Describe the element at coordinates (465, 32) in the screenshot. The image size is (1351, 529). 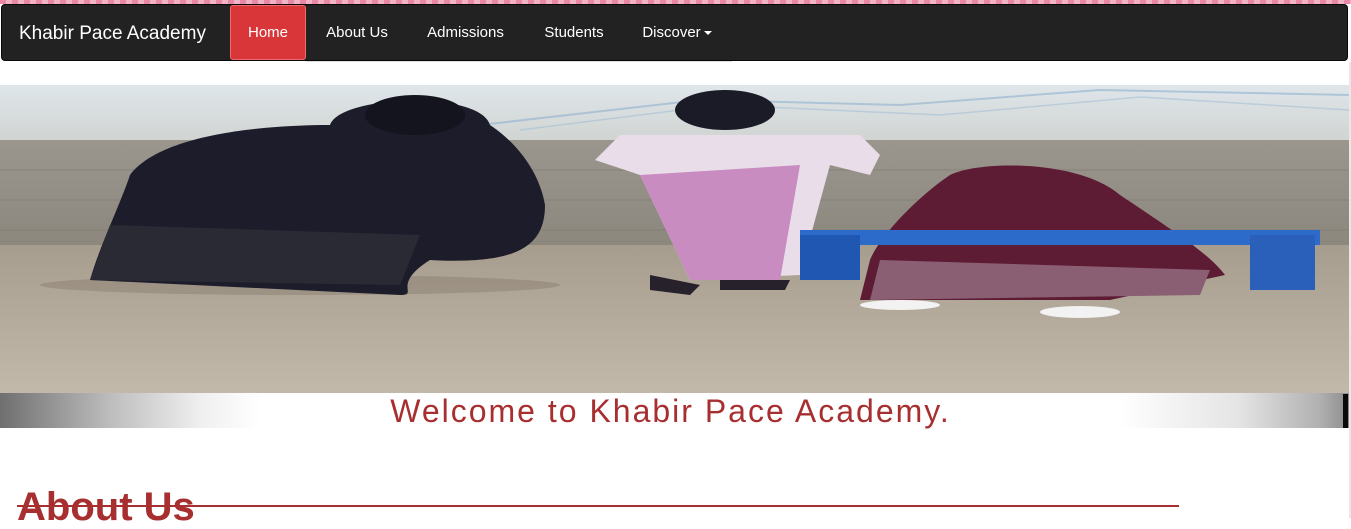
I see `nav-admissions: Admissions` at that location.